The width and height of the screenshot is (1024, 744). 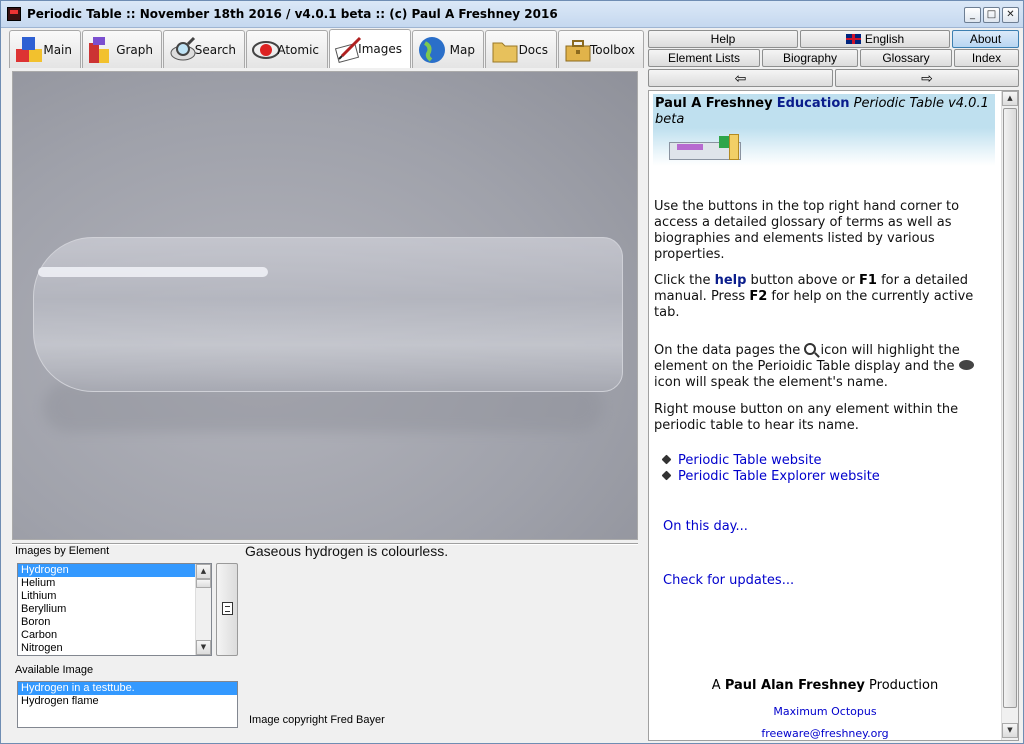 I want to click on header-banner, so click(x=824, y=147).